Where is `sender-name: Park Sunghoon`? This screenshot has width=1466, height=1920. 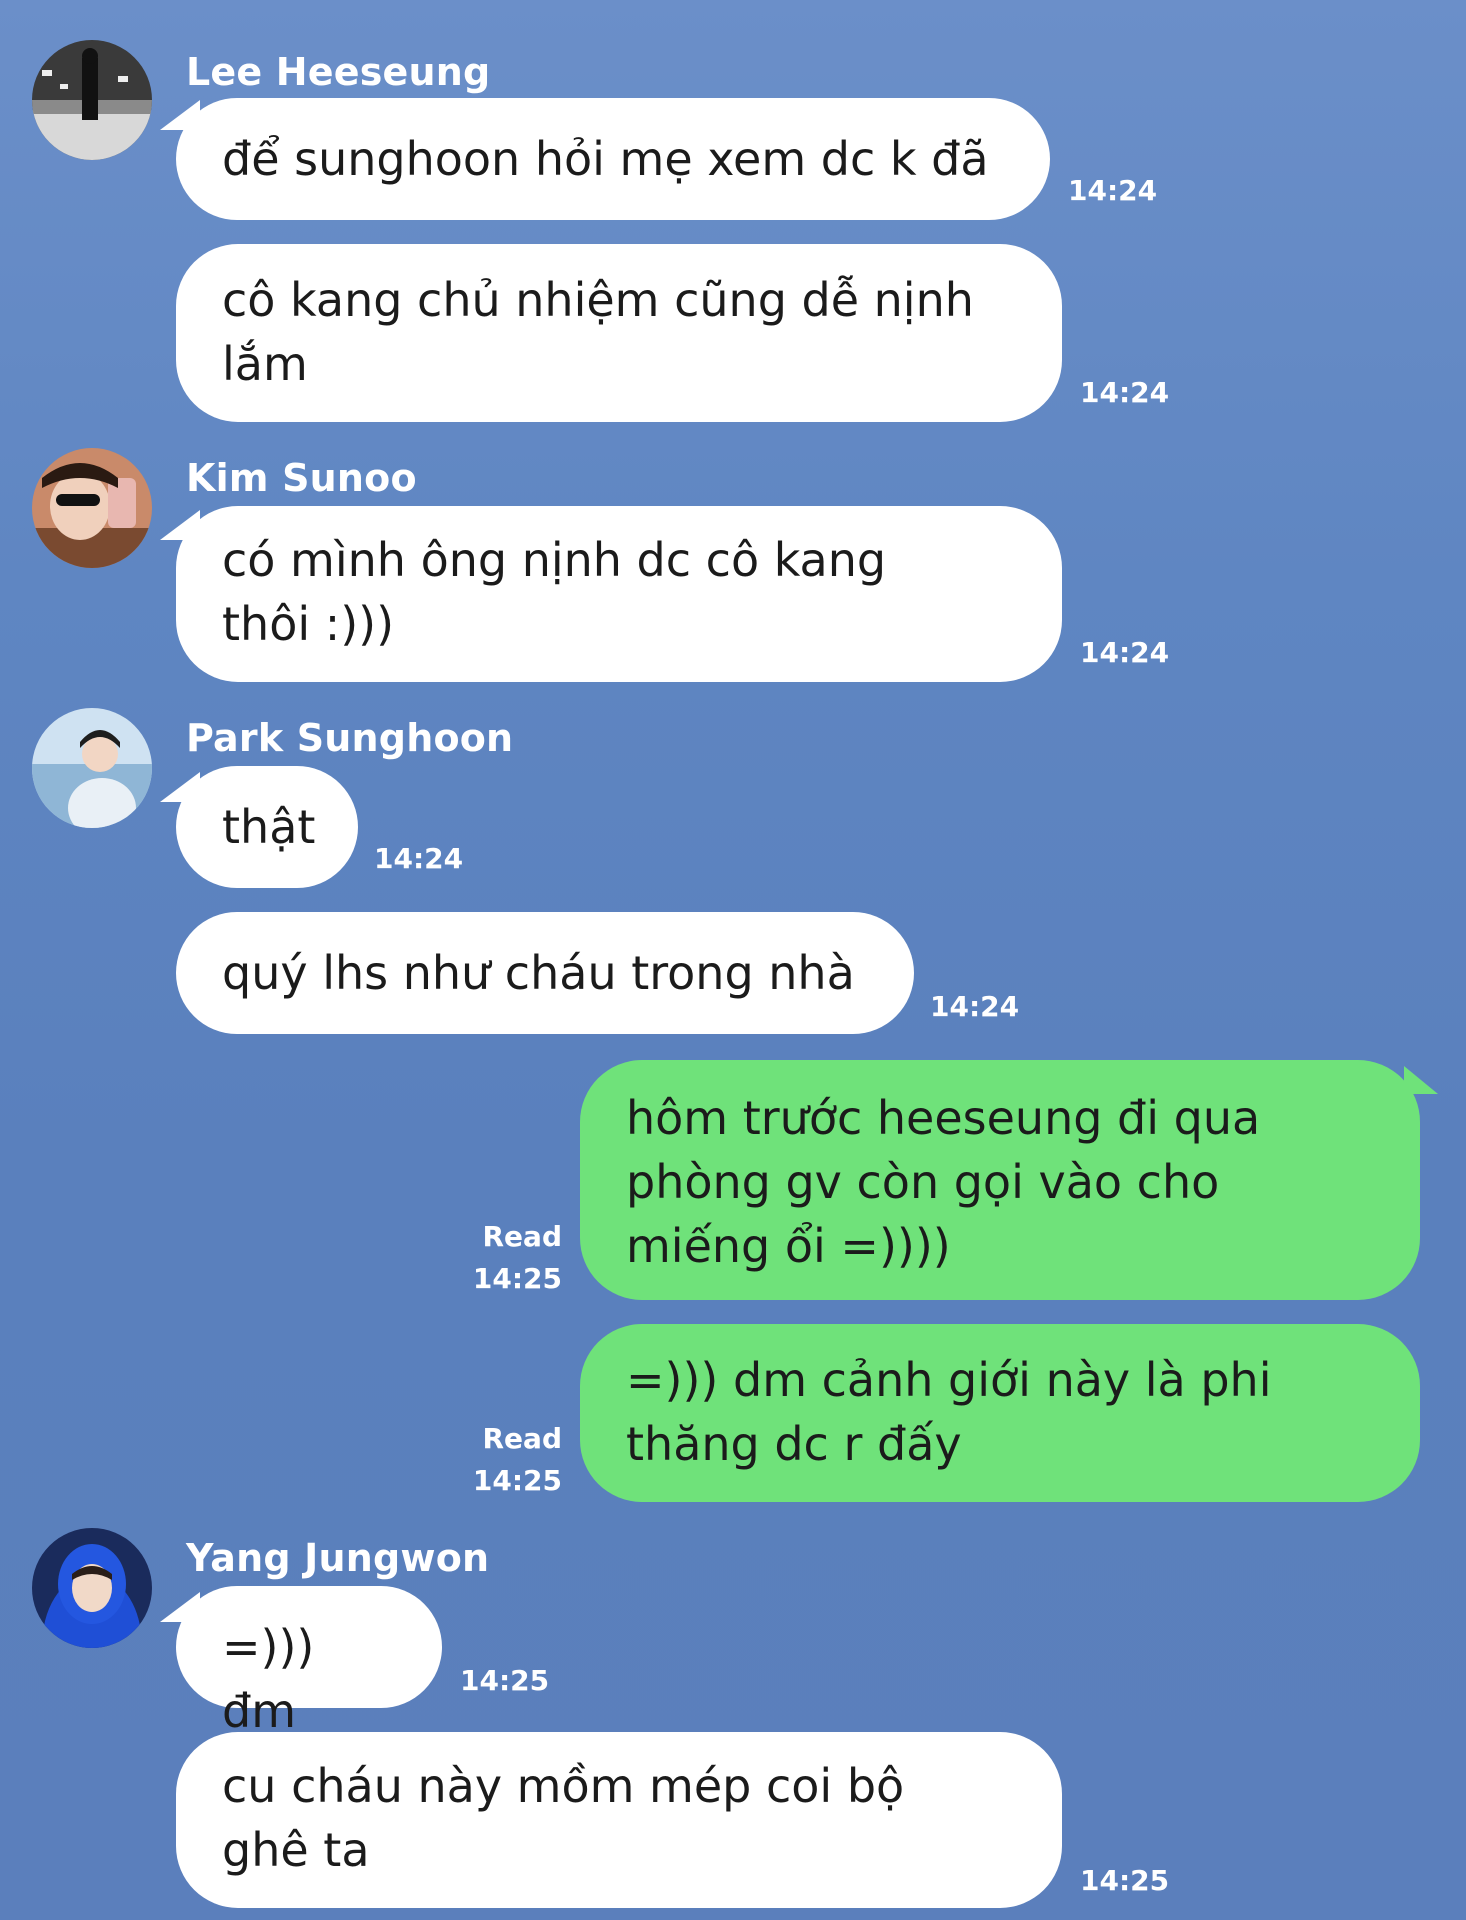
sender-name: Park Sunghoon is located at coordinates (350, 738).